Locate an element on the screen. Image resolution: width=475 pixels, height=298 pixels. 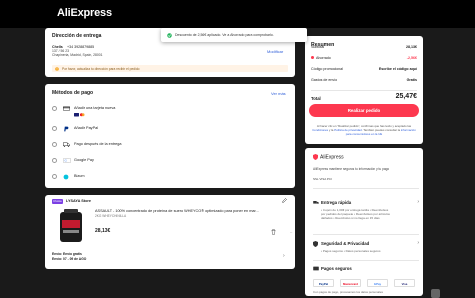
gpay-logo: GPay is located at coordinates (377, 283).